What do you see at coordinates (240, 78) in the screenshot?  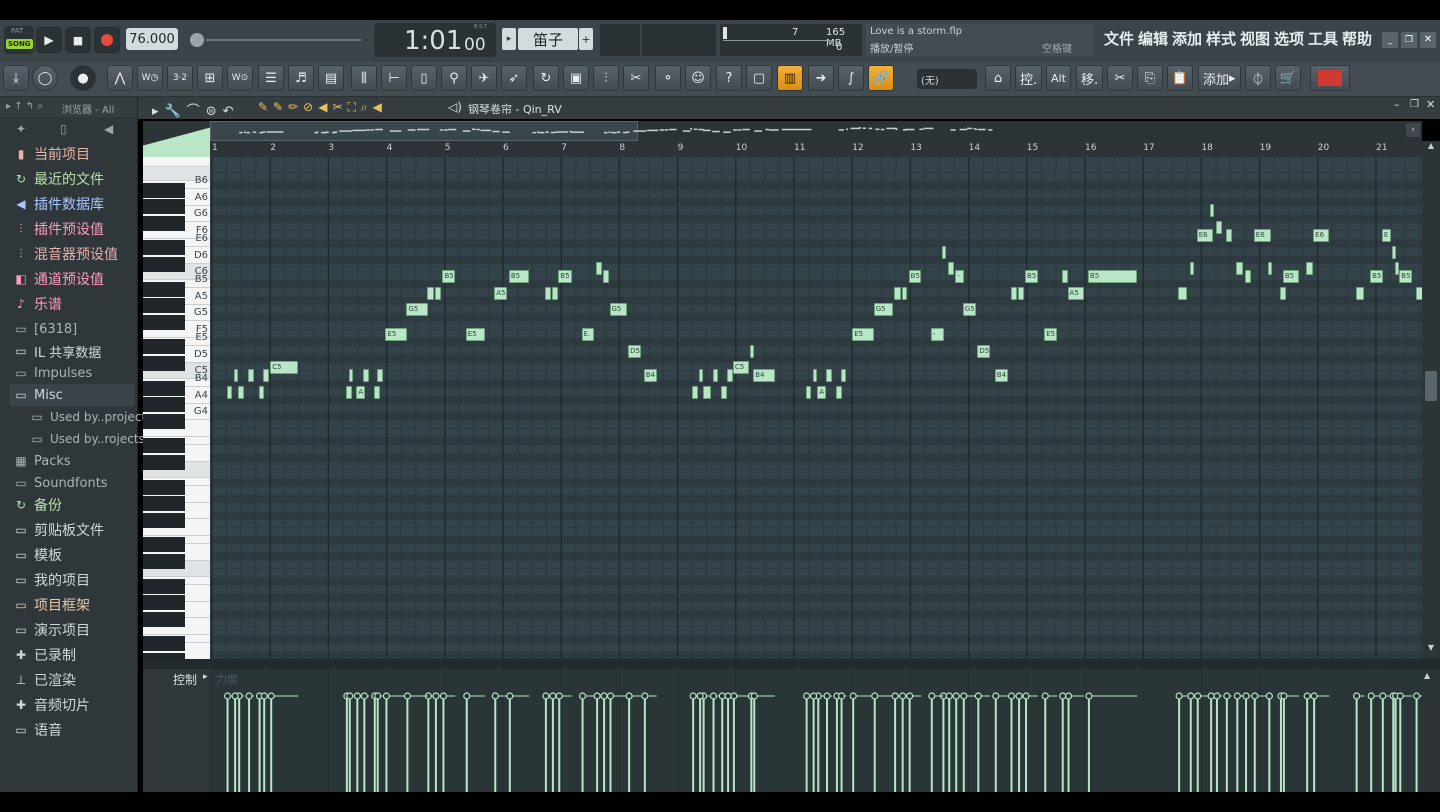 I see `loop-record-icon: W⊙` at bounding box center [240, 78].